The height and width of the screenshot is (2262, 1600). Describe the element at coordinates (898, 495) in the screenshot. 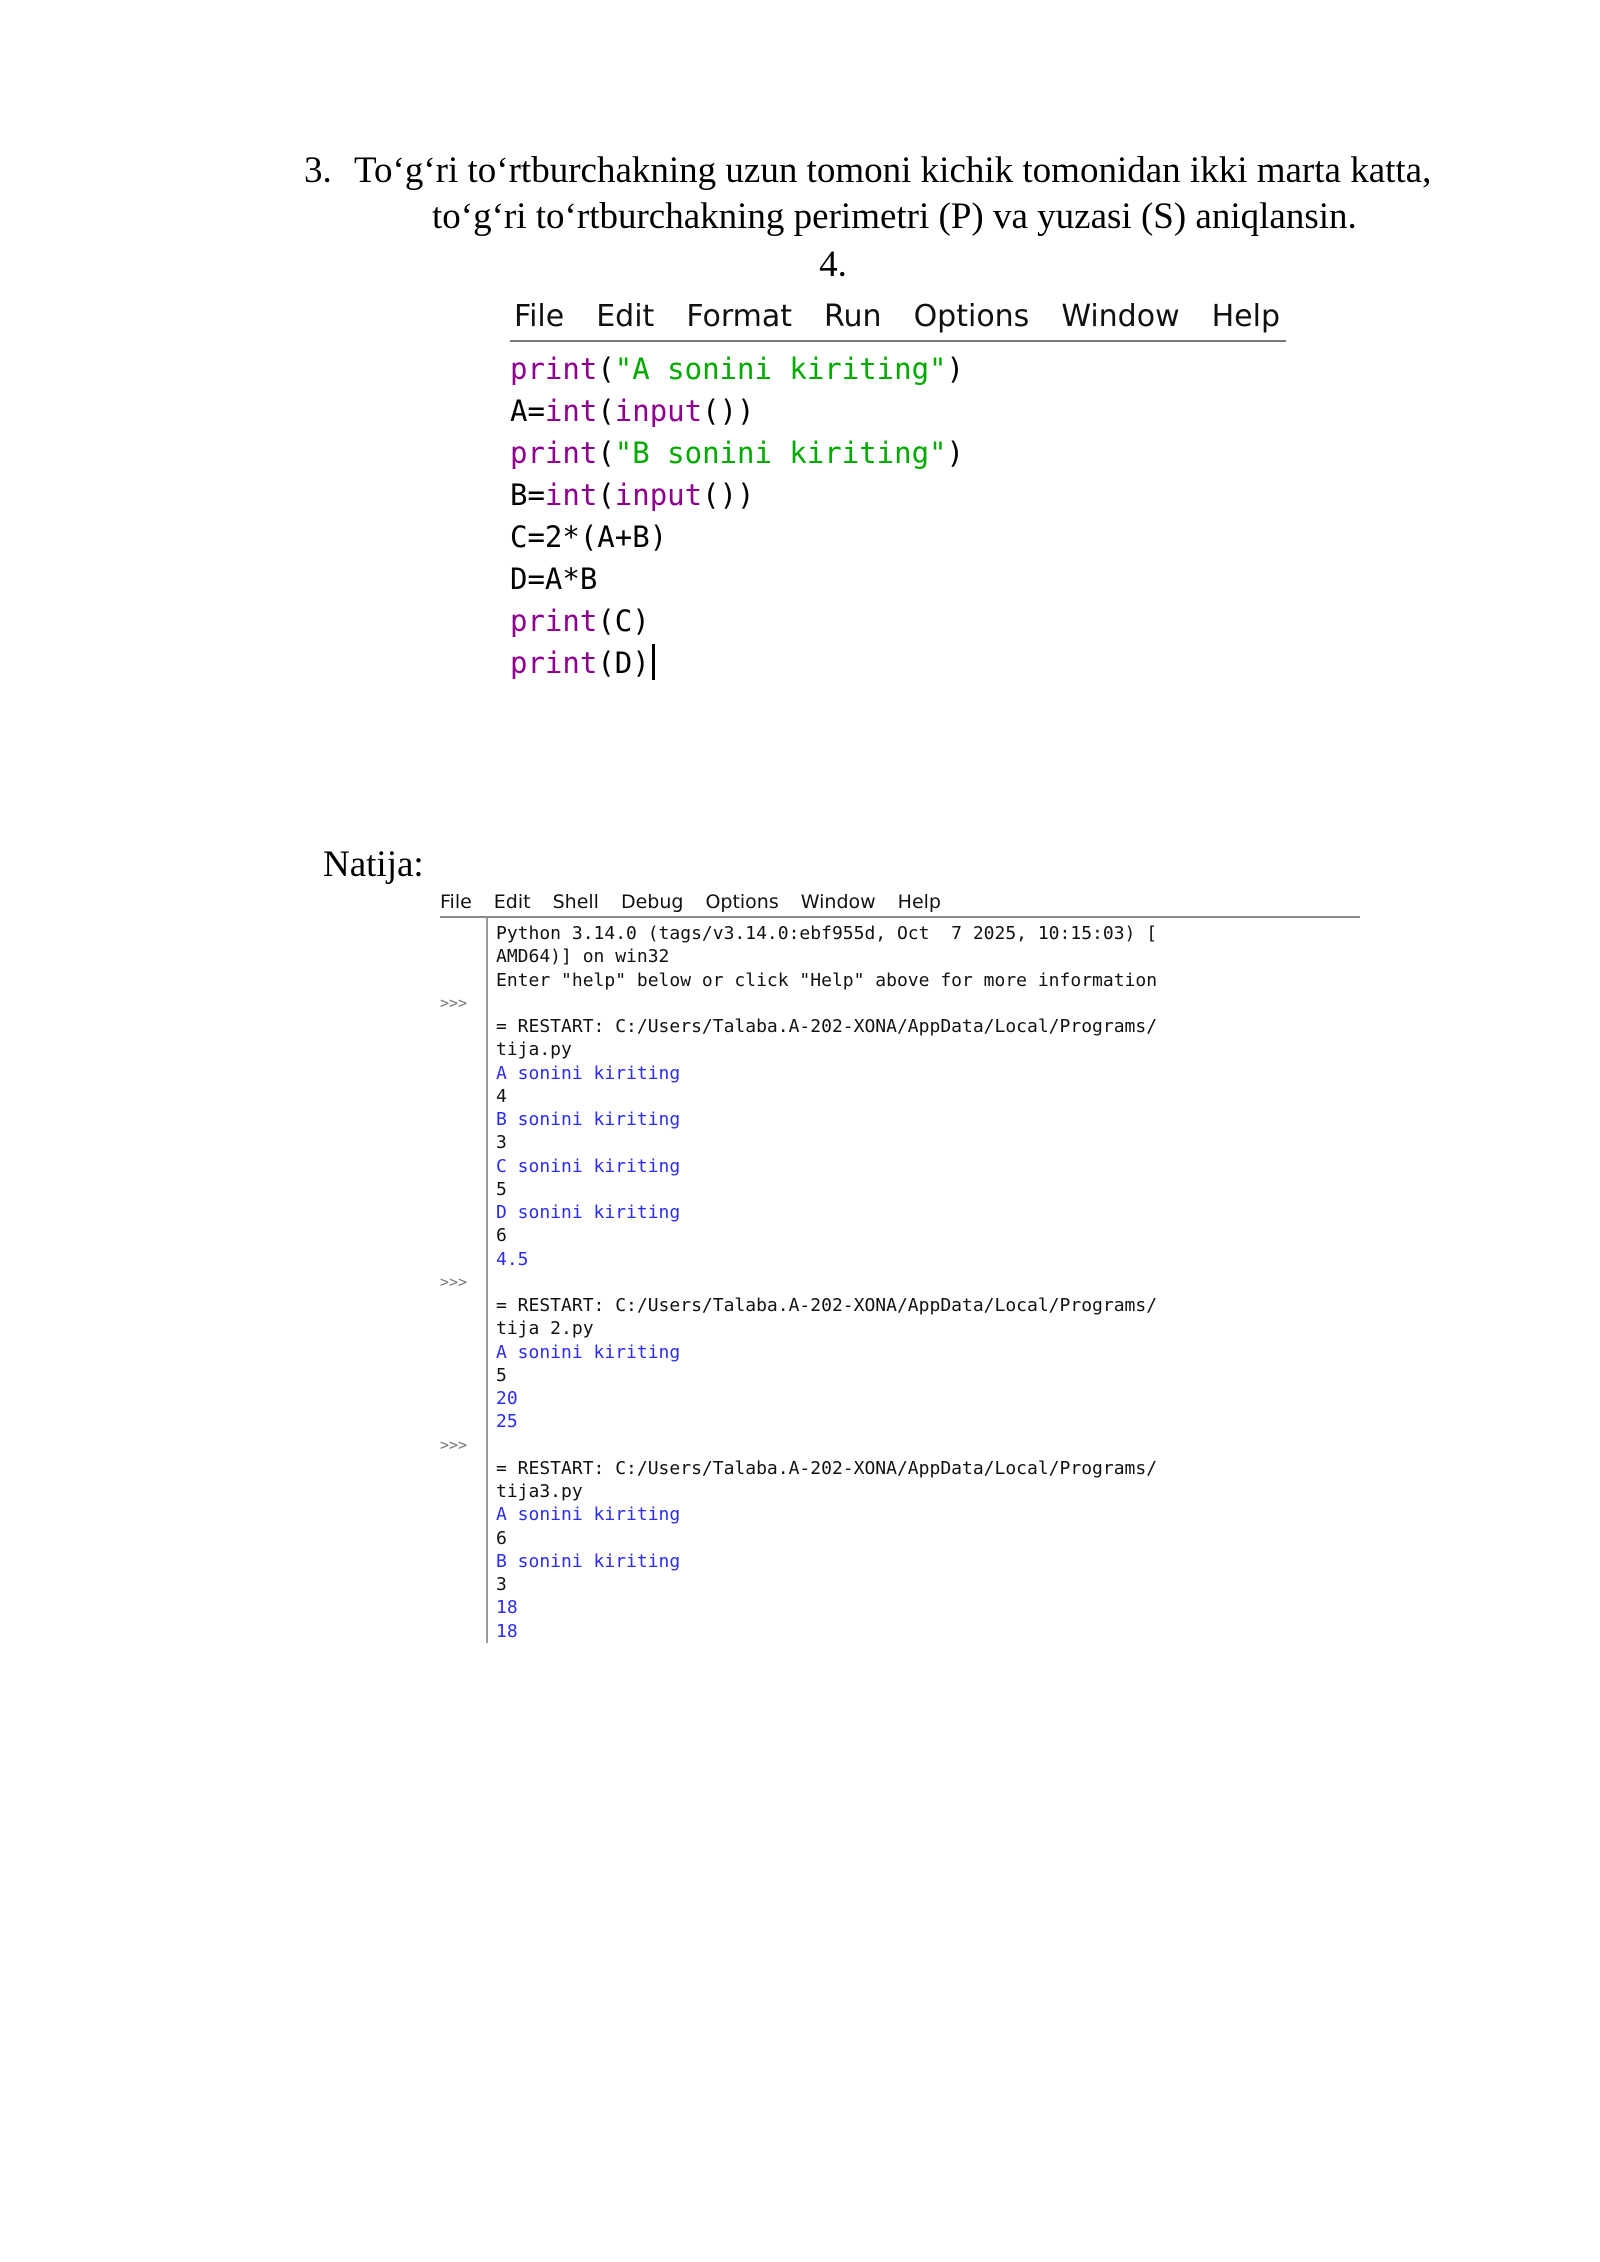

I see `code-line: B=int(input())` at that location.